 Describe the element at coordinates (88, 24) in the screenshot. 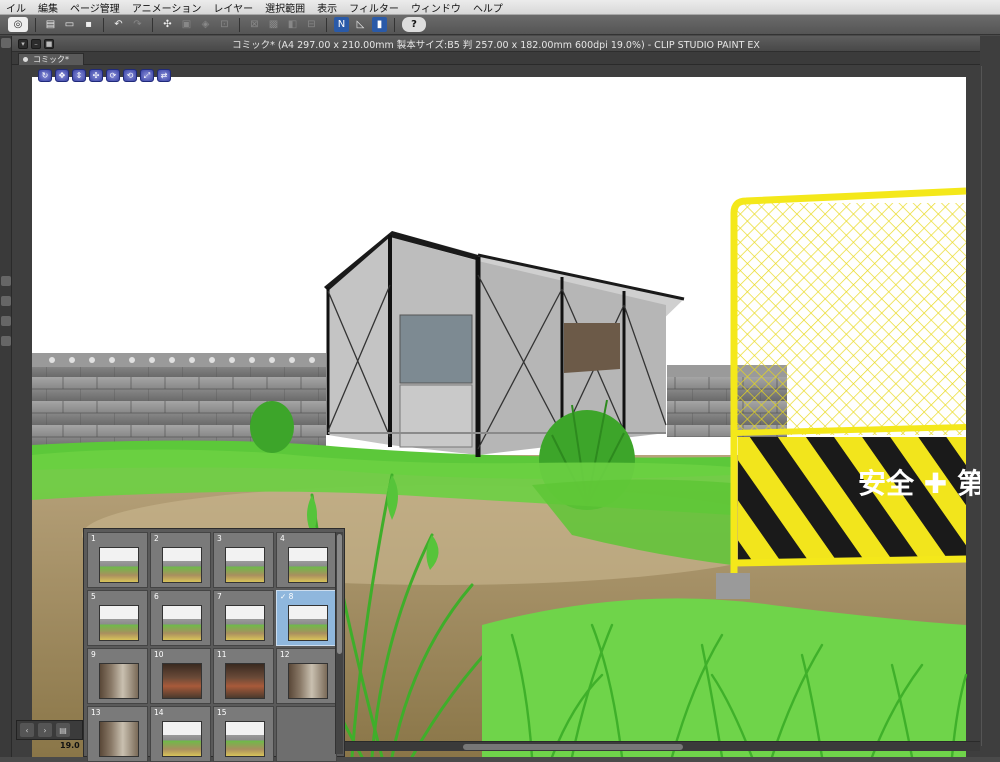

I see `save-icon: ▪` at that location.